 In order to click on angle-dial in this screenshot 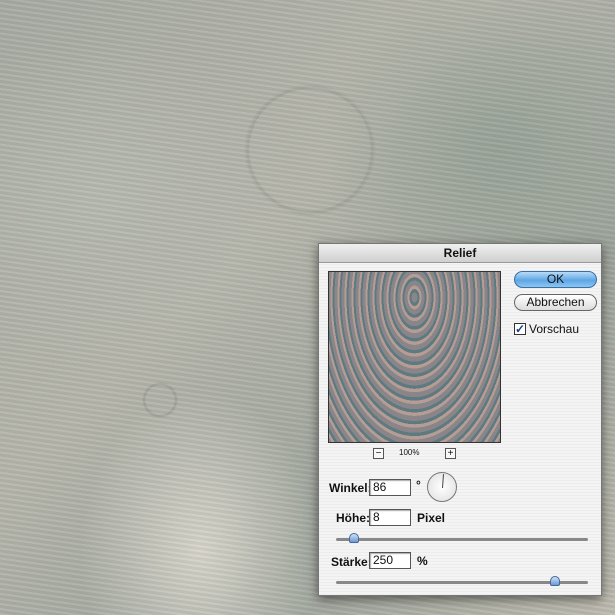, I will do `click(442, 487)`.